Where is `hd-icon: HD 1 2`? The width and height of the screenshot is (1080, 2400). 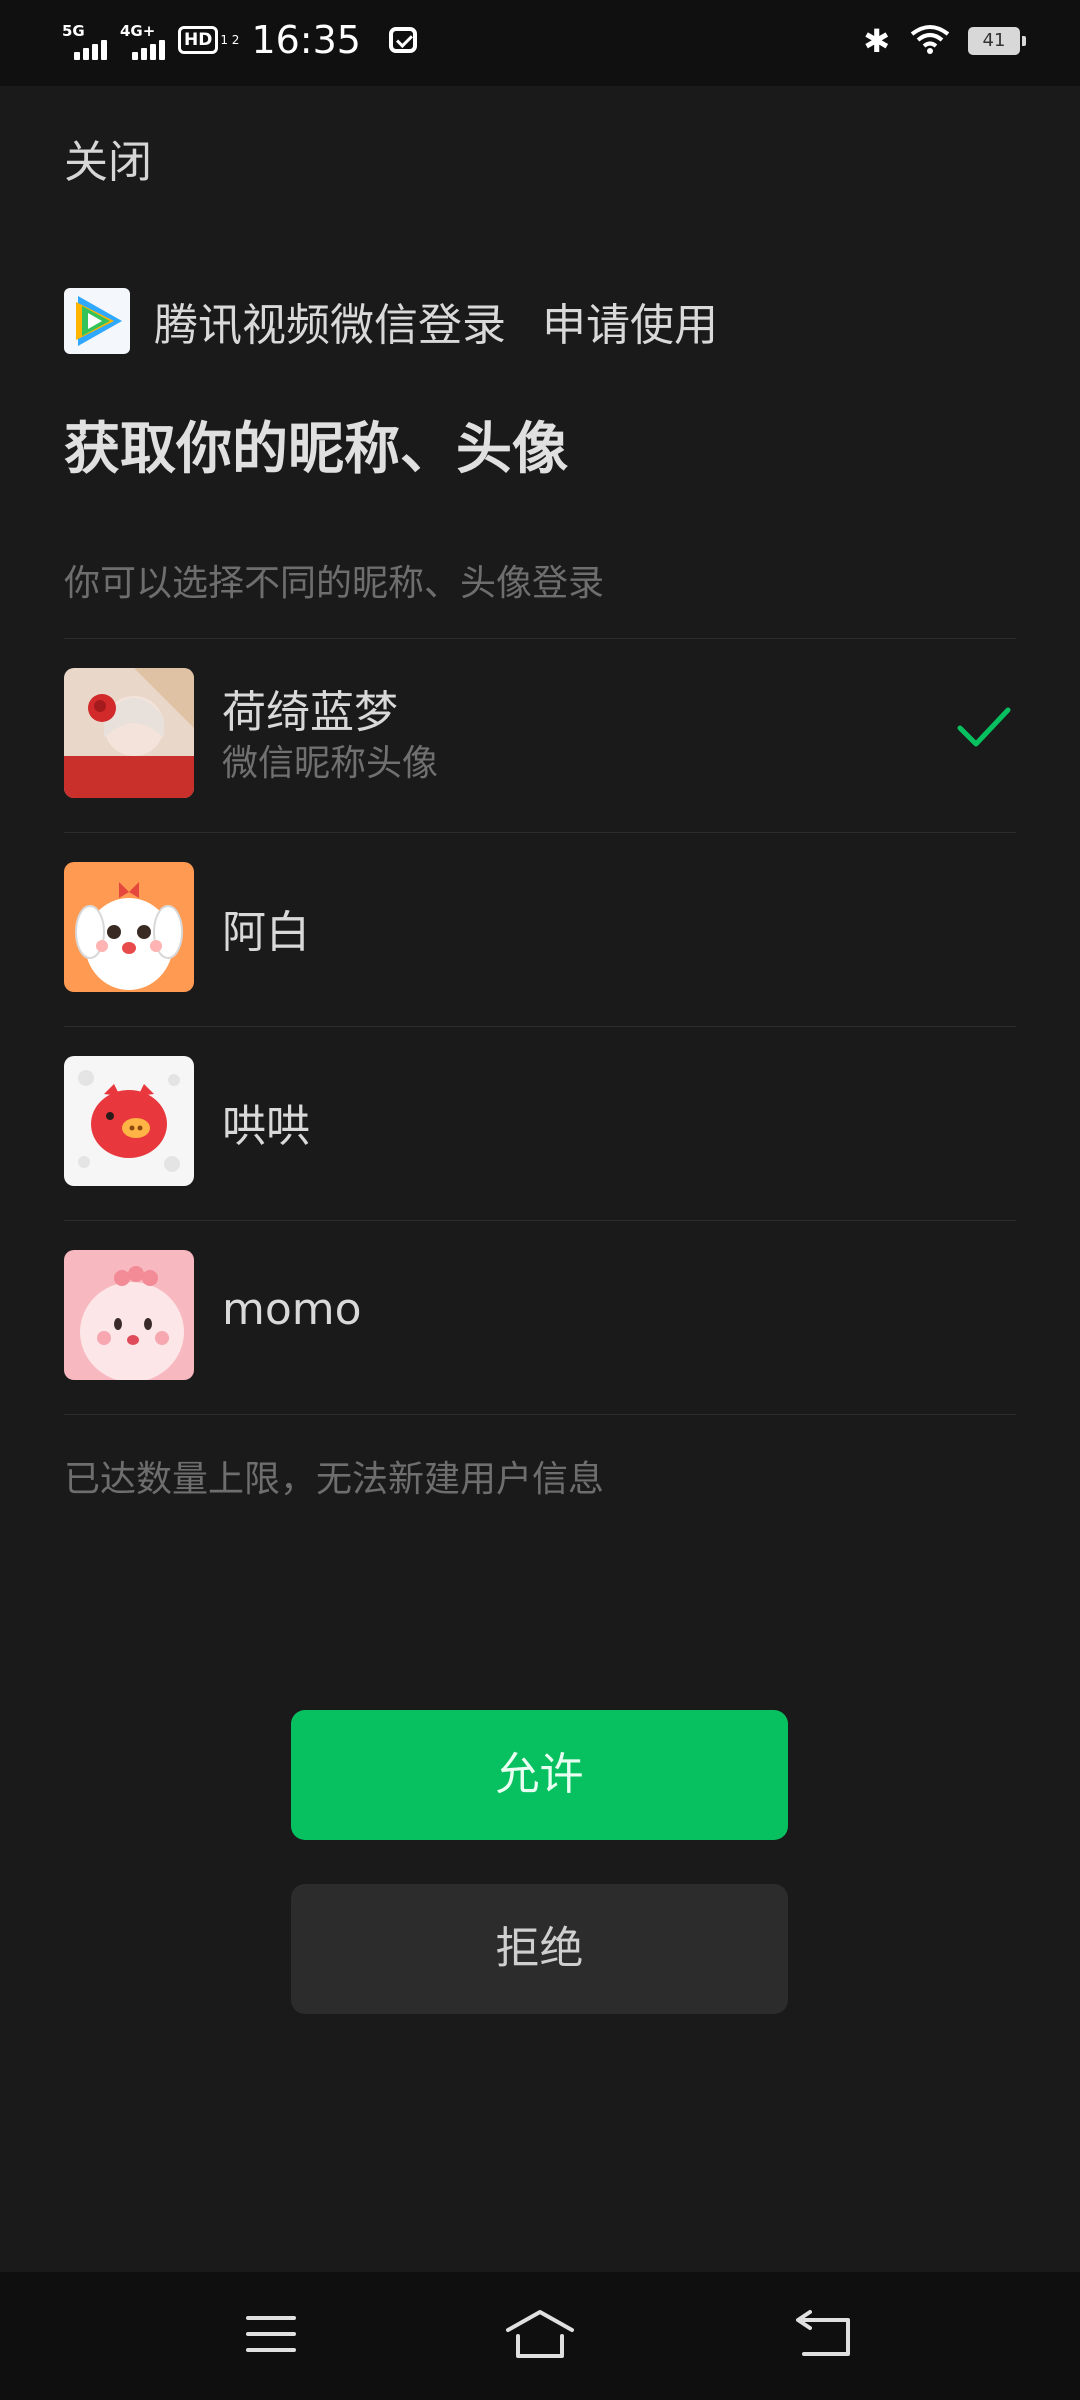
hd-icon: HD 1 2 is located at coordinates (208, 40).